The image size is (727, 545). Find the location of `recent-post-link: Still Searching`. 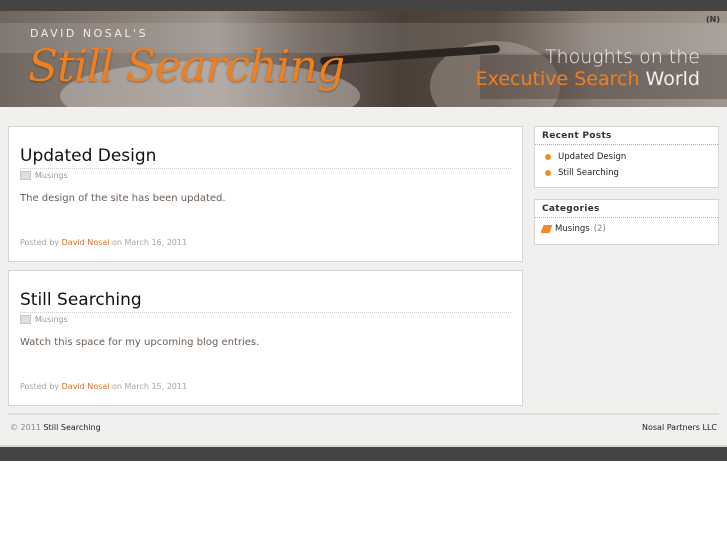

recent-post-link: Still Searching is located at coordinates (588, 173).